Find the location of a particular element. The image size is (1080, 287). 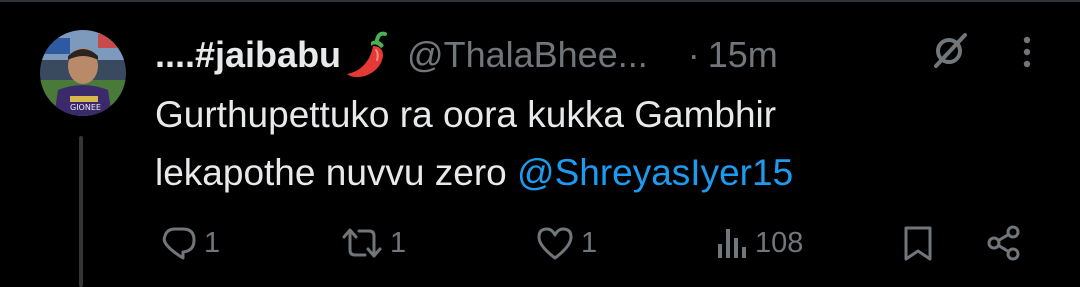

reply-button: 1 is located at coordinates (190, 243).